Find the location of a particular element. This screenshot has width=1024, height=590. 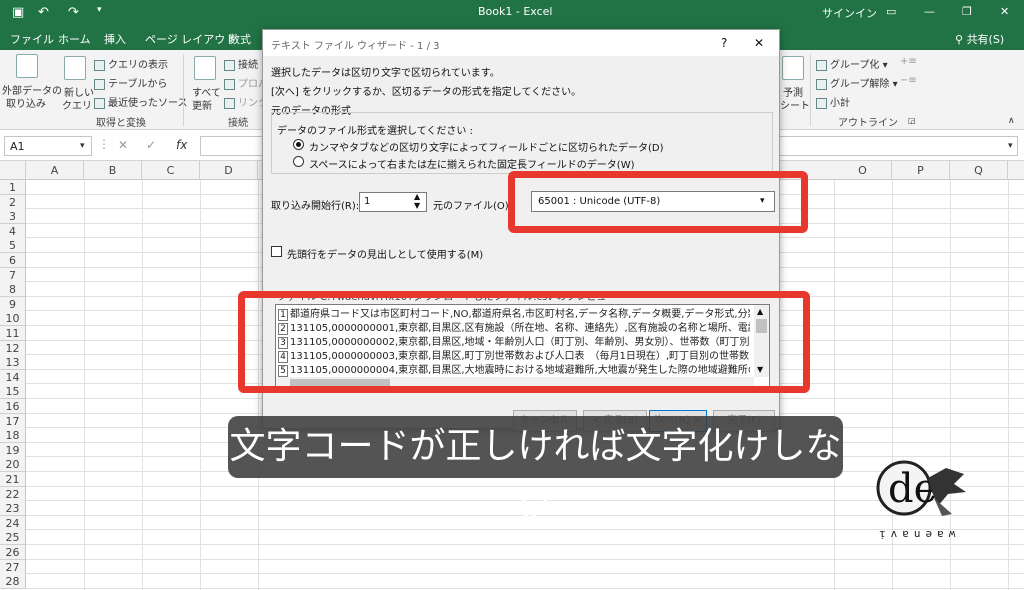

column-header: P is located at coordinates (921, 170).